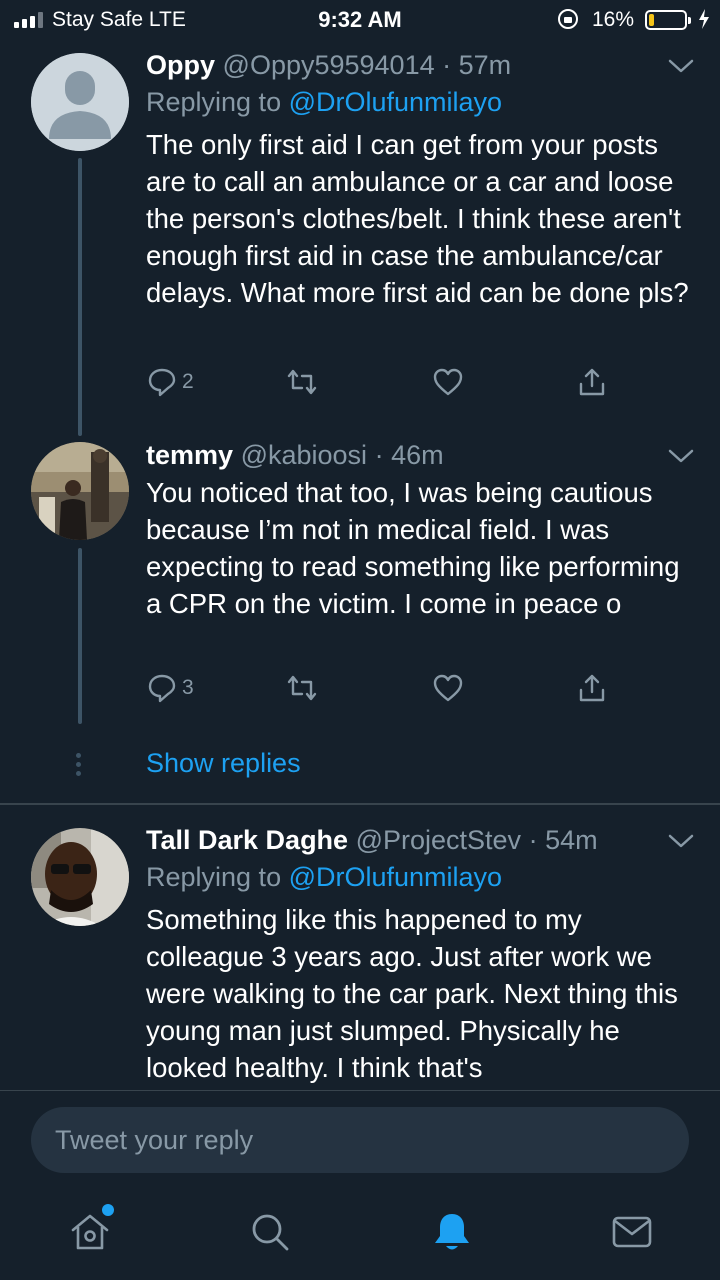  What do you see at coordinates (247, 840) in the screenshot?
I see `author-name: Tall Dark Daghe` at bounding box center [247, 840].